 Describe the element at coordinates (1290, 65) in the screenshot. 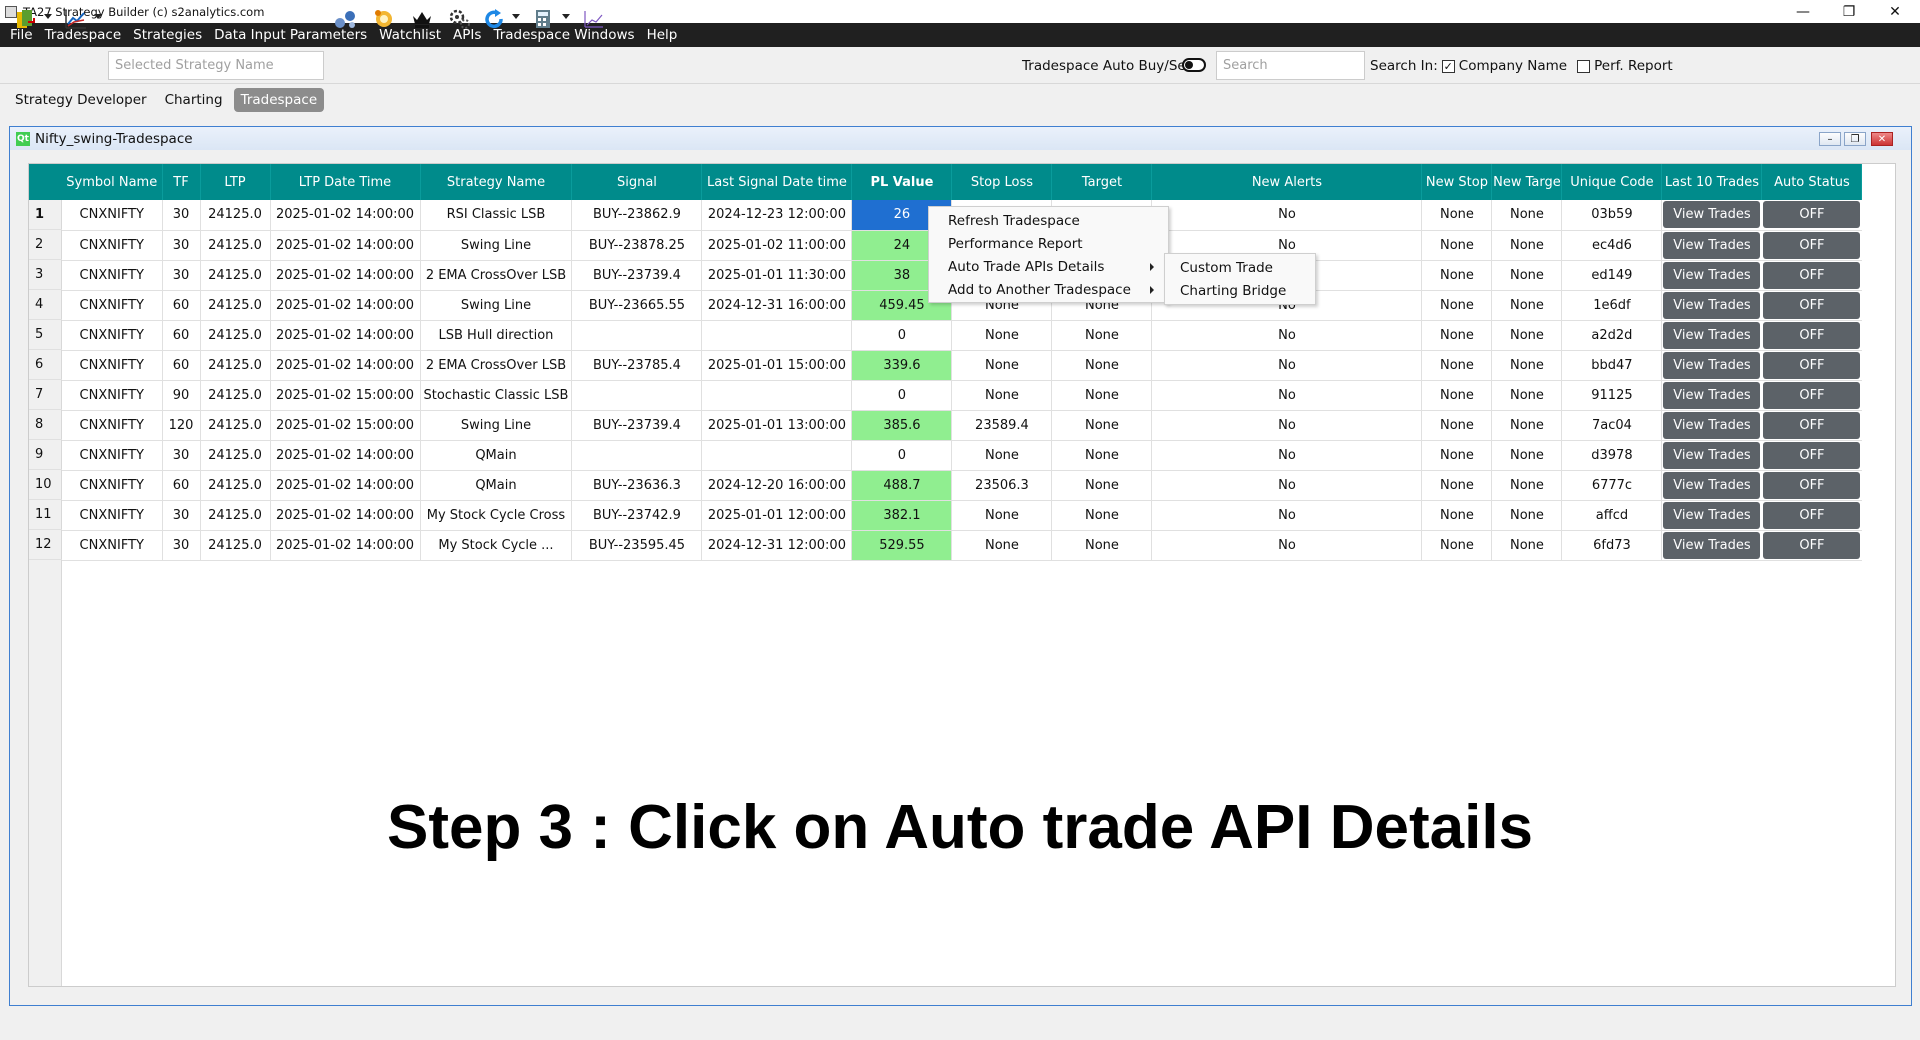

I see `search-input` at that location.